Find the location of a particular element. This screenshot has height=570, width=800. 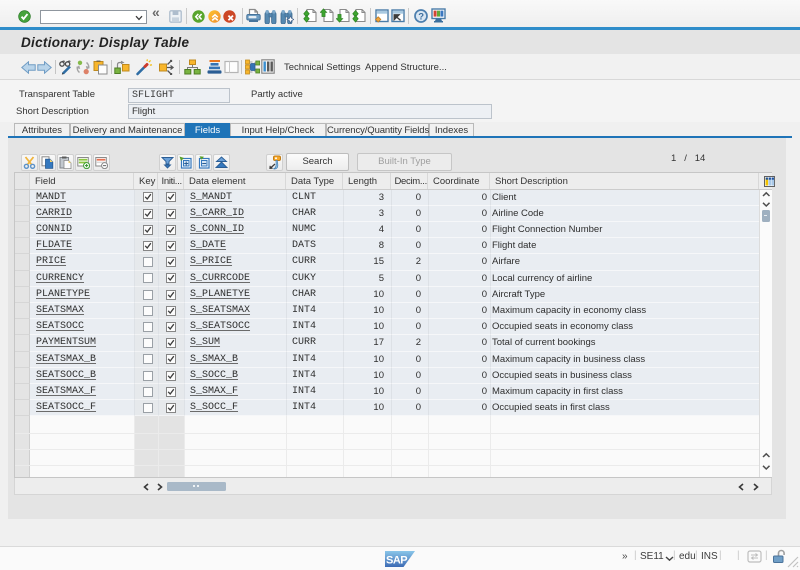

svg-text: SAP is located at coordinates (396, 561).